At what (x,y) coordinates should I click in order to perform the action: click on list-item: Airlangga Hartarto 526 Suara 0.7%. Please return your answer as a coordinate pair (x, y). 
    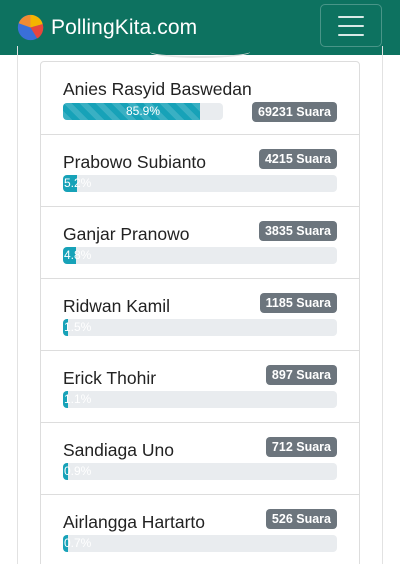
    Looking at the image, I should click on (200, 529).